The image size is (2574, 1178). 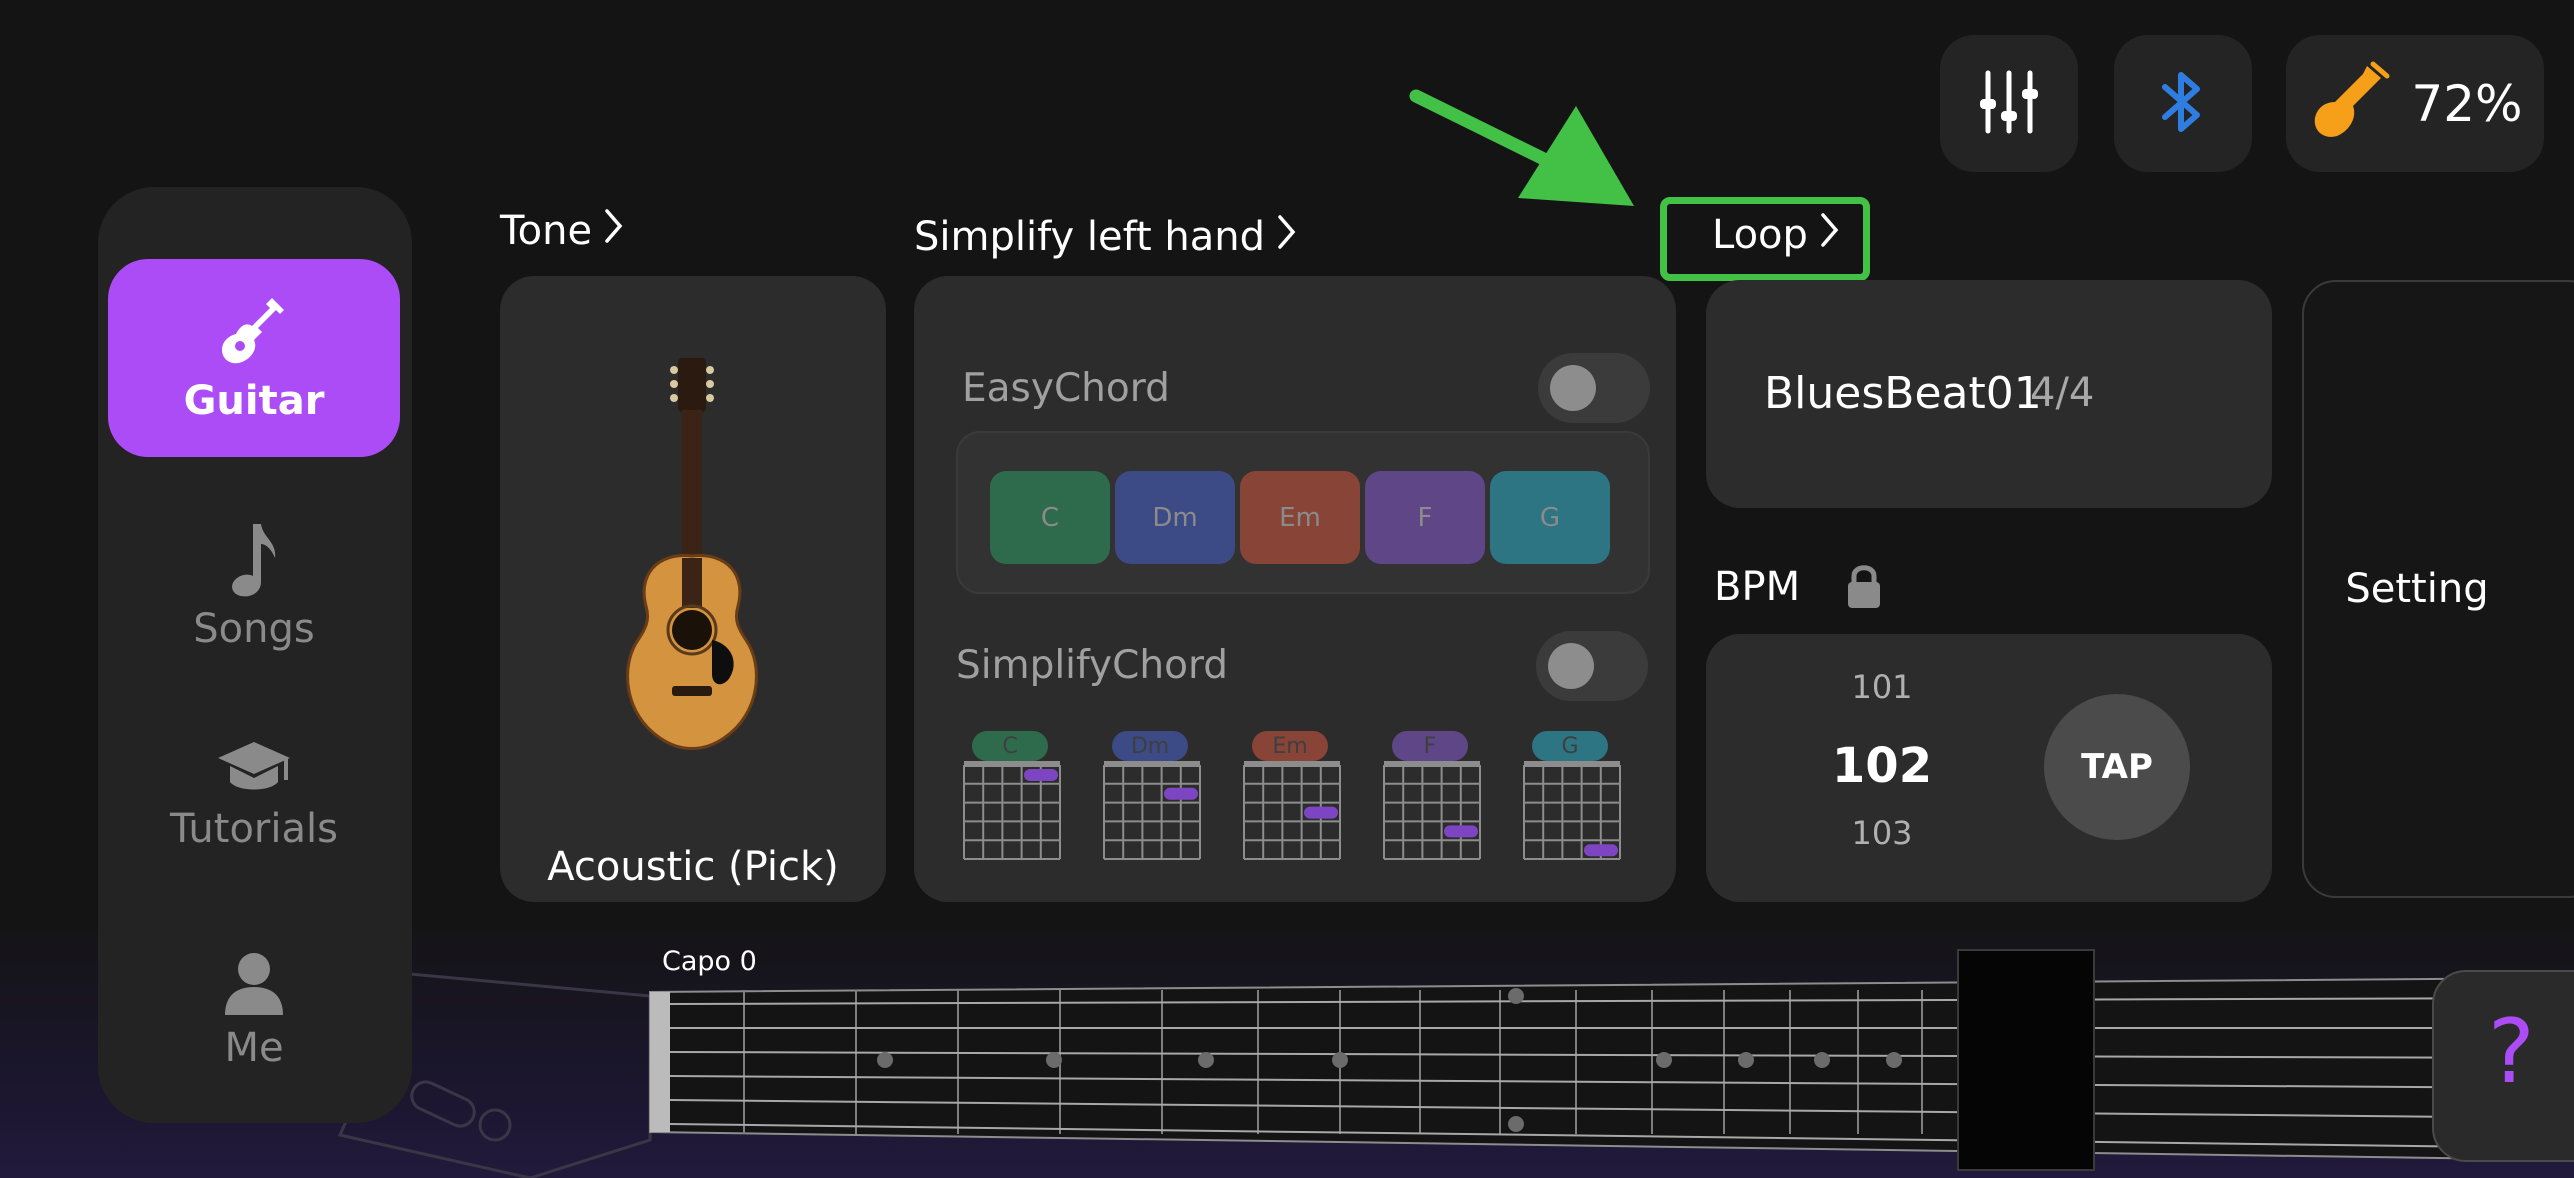 What do you see at coordinates (1066, 388) in the screenshot?
I see `easy-chord-label: EasyChord` at bounding box center [1066, 388].